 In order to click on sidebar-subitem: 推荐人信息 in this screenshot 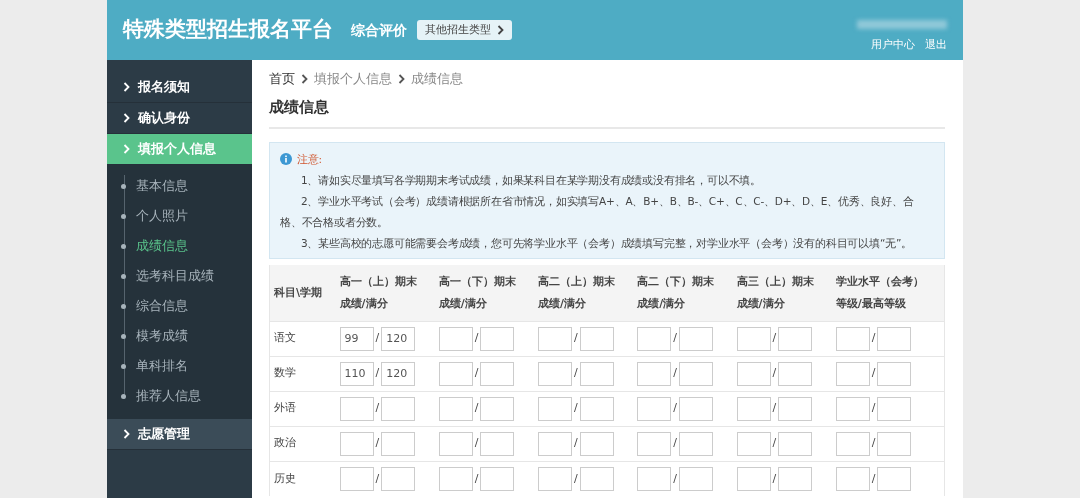, I will do `click(179, 396)`.